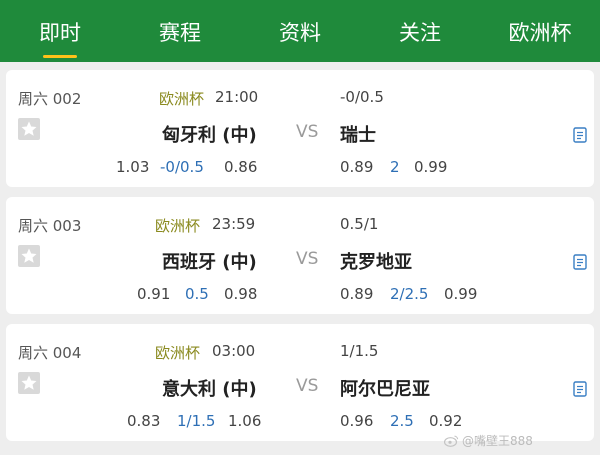  I want to click on match-week-number: 周六 003, so click(50, 226).